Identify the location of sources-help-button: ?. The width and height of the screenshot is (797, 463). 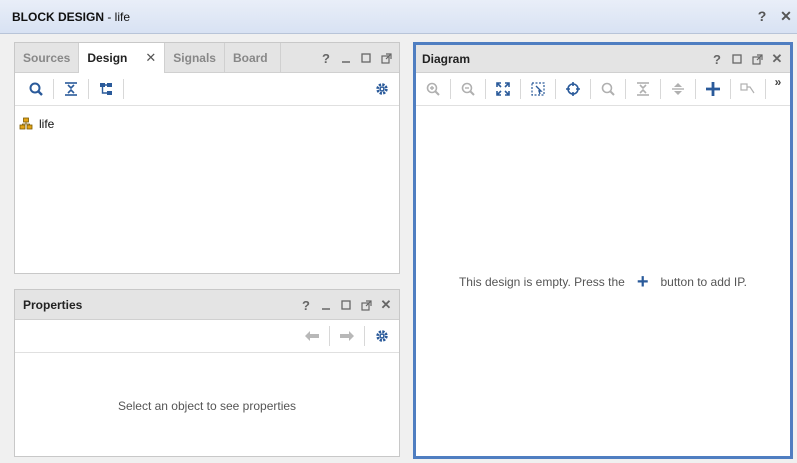
(326, 58).